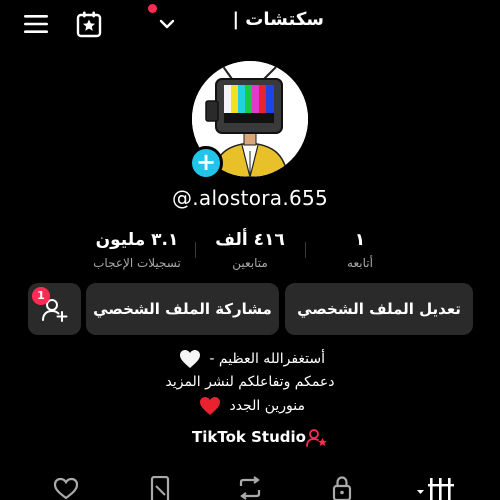  What do you see at coordinates (317, 438) in the screenshot?
I see `studio-user-star-icon` at bounding box center [317, 438].